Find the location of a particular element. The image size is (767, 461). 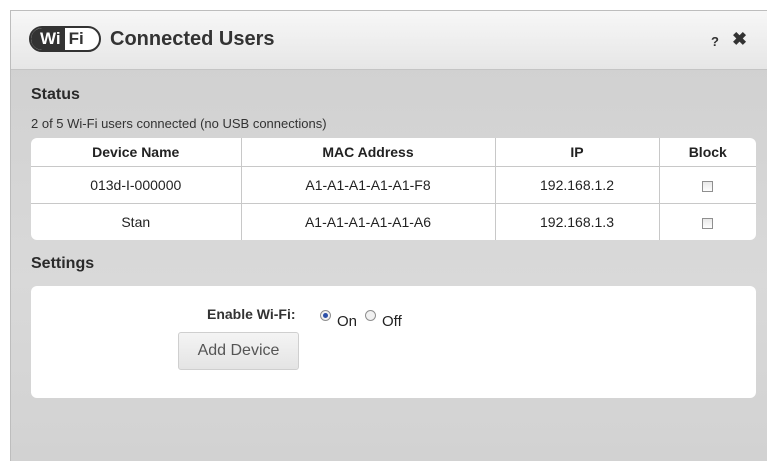

table-row: Stan A1-A1-A1-A1-A1-A6 192.168.1.3 is located at coordinates (393, 221).